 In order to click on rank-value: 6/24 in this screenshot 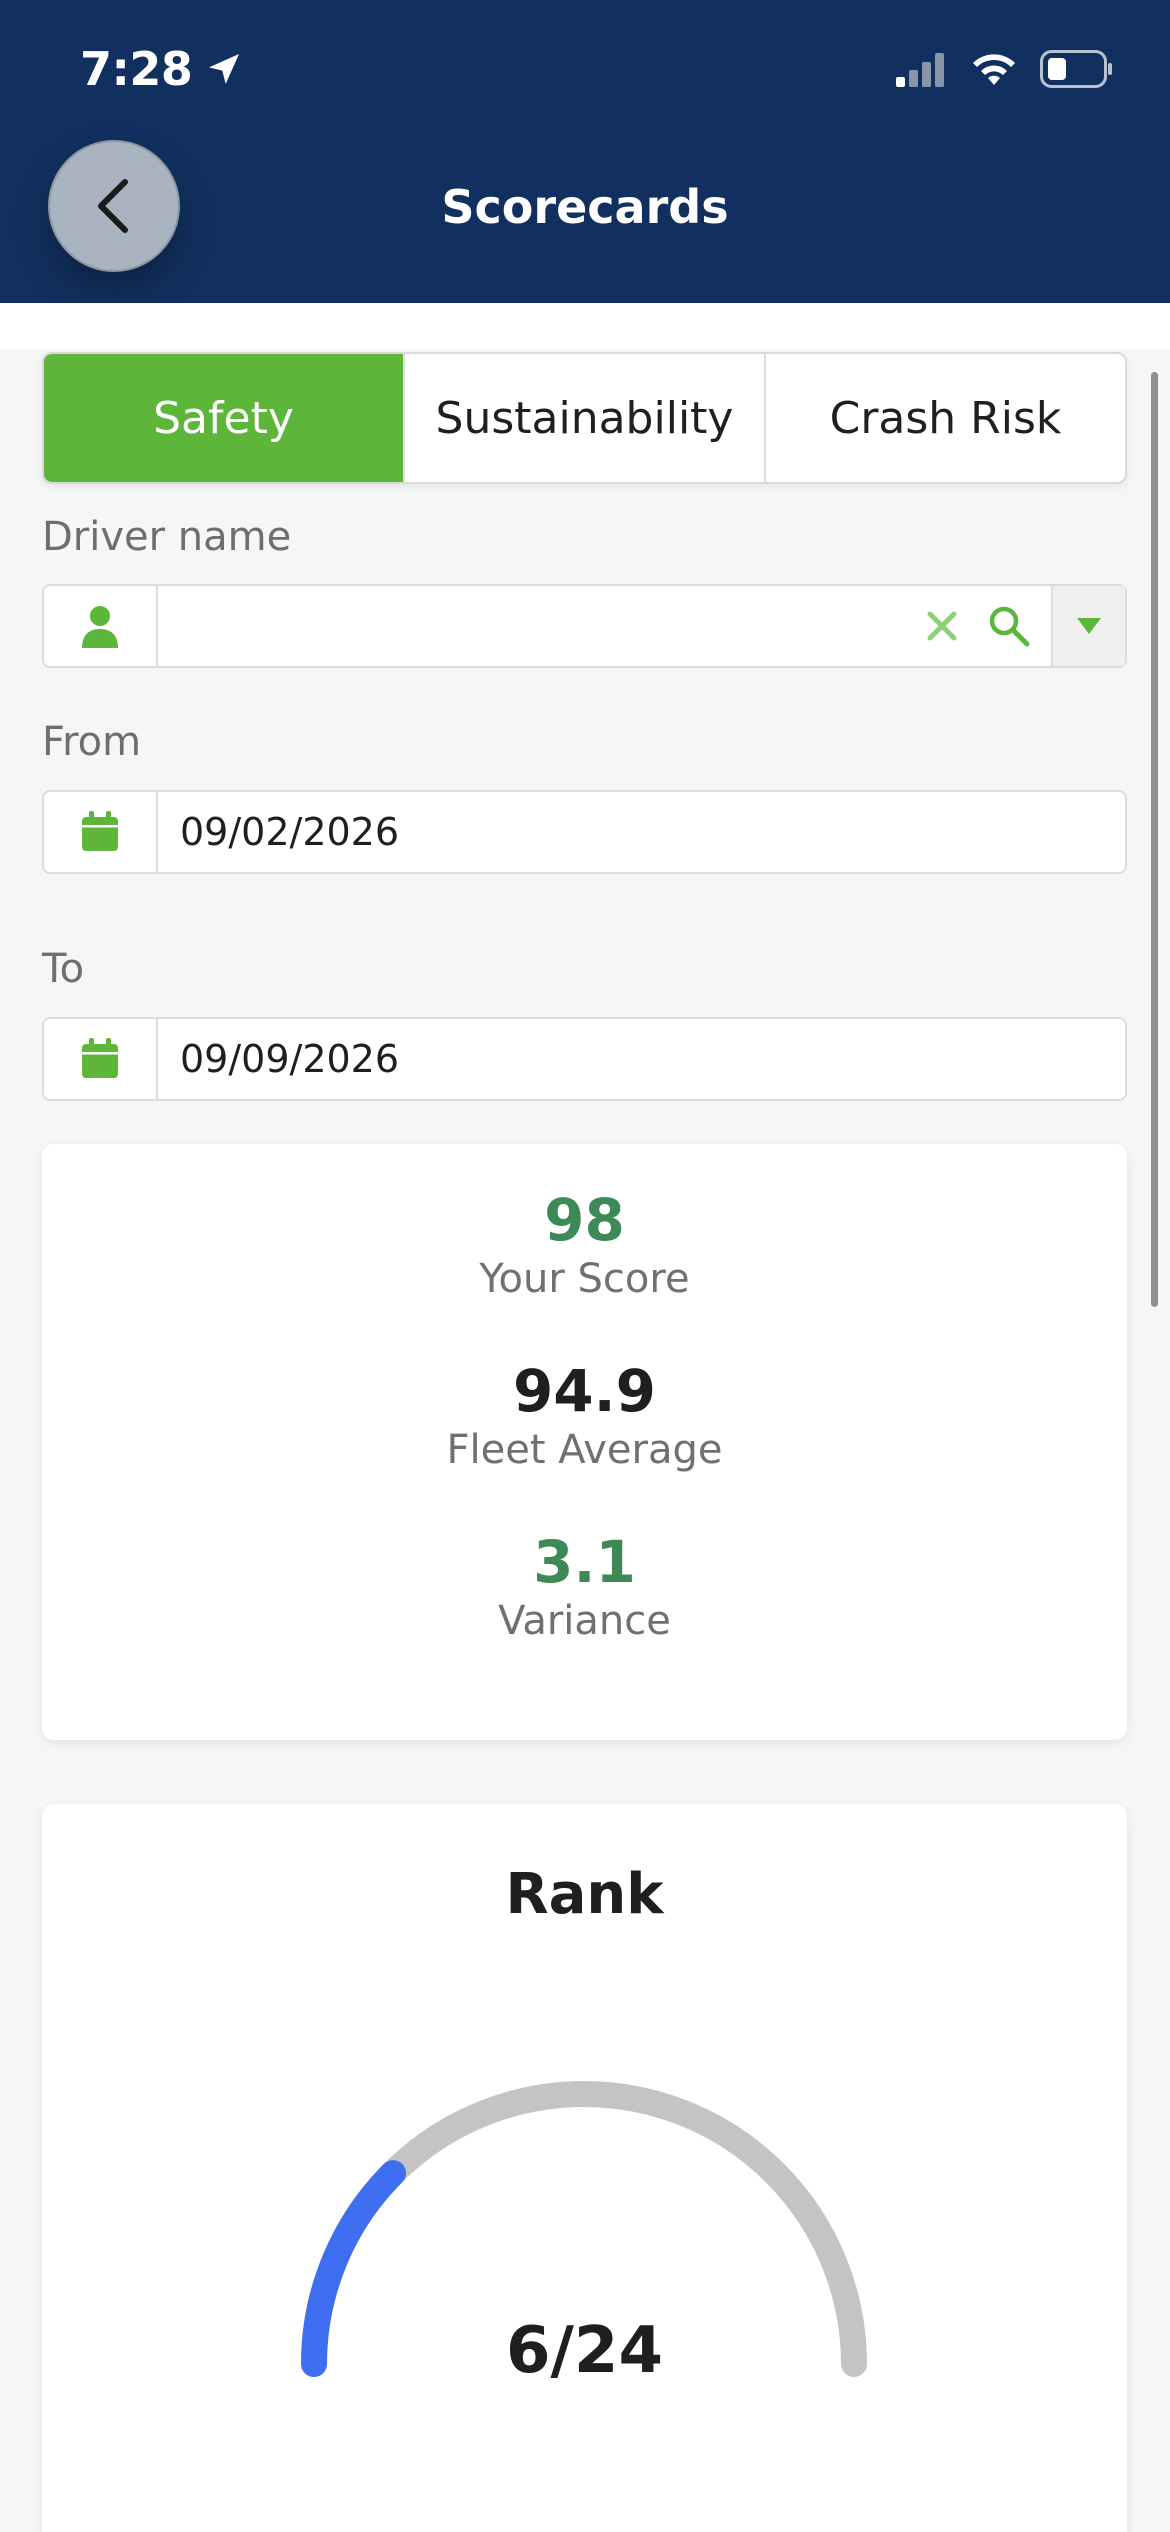, I will do `click(584, 2351)`.